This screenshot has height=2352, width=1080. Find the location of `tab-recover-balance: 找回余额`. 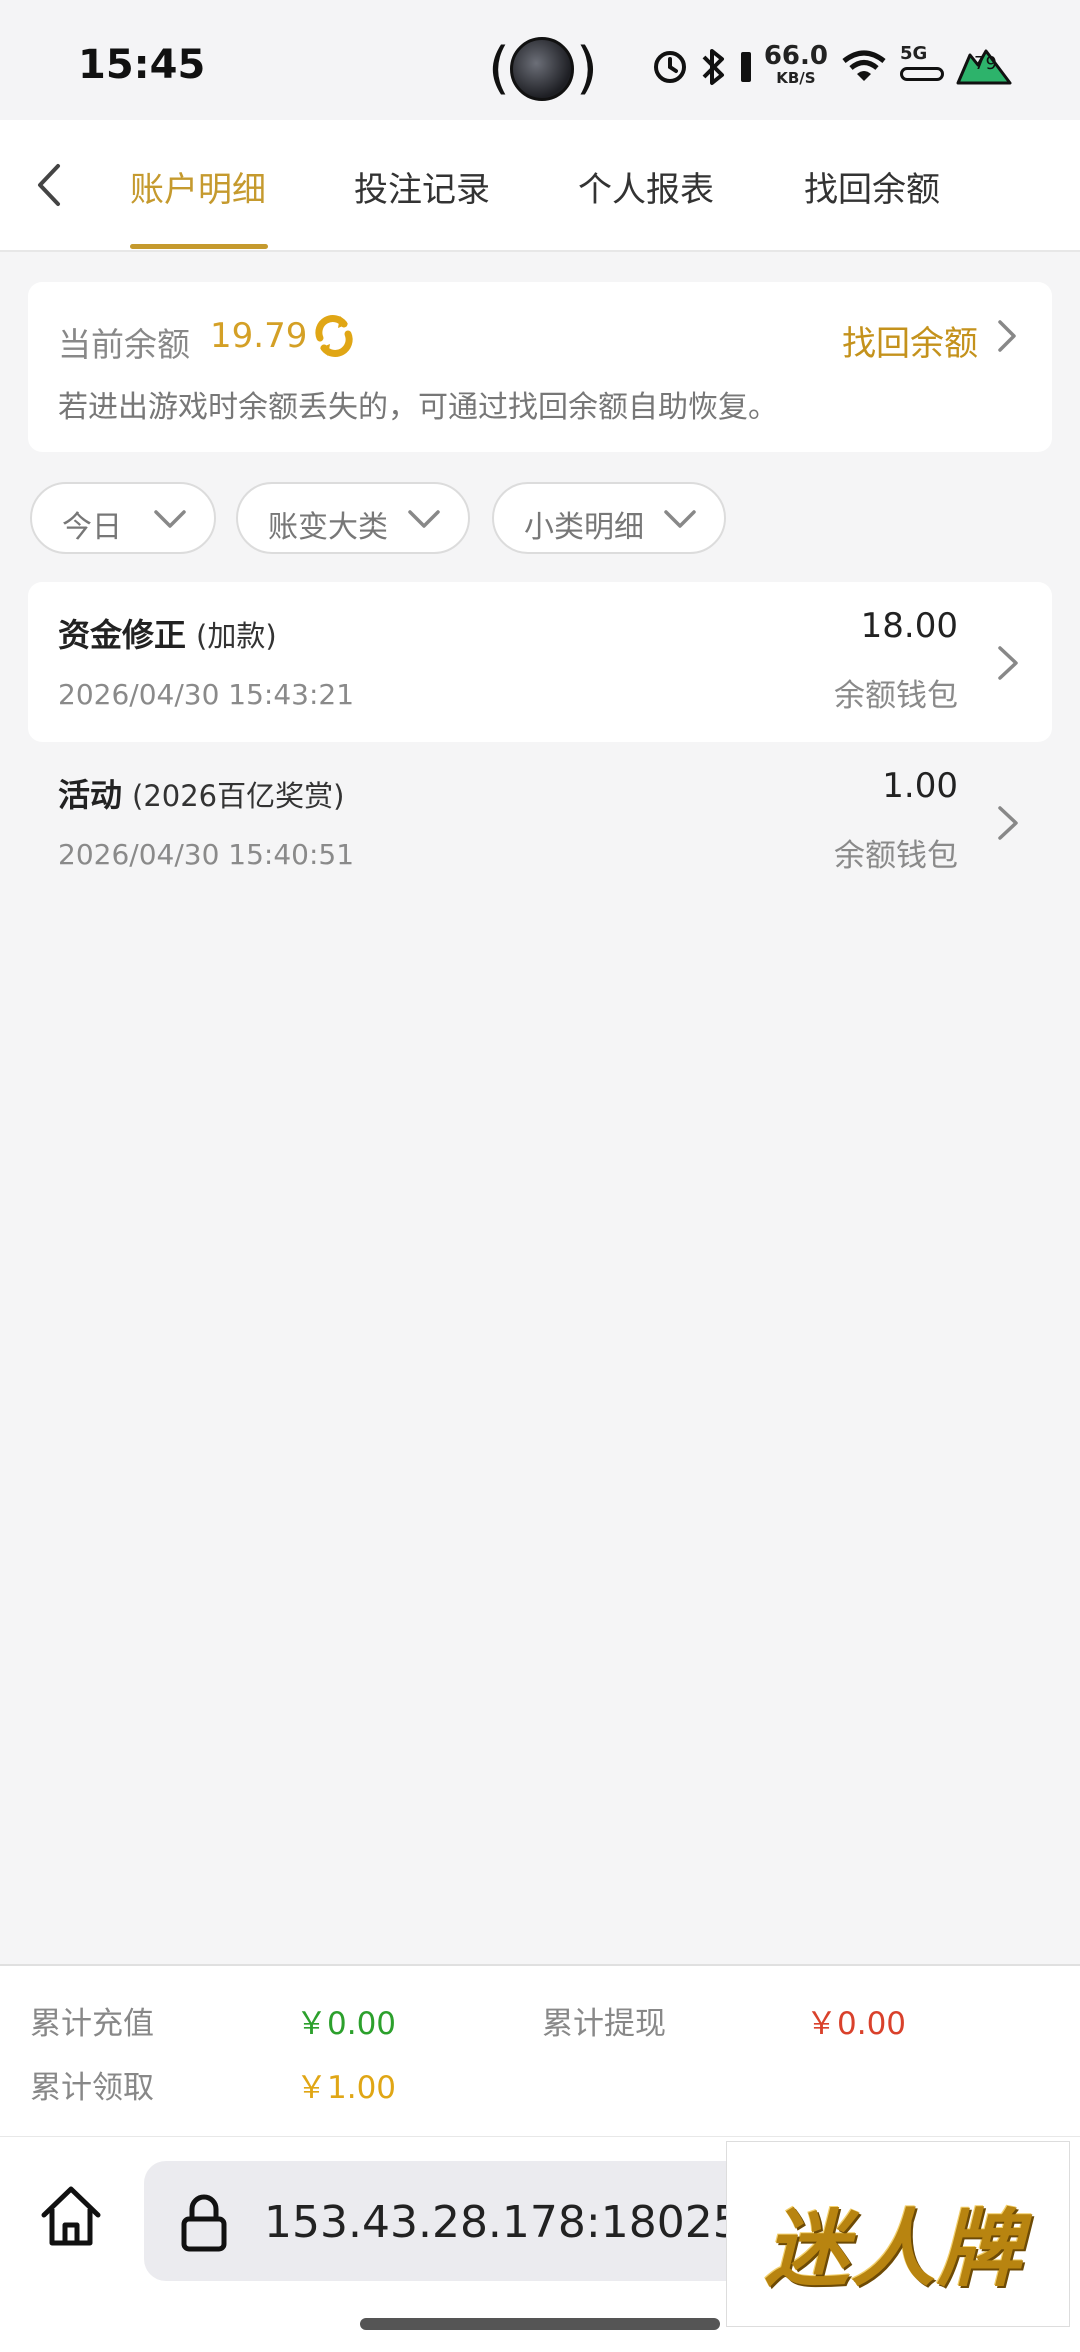

tab-recover-balance: 找回余额 is located at coordinates (872, 186).